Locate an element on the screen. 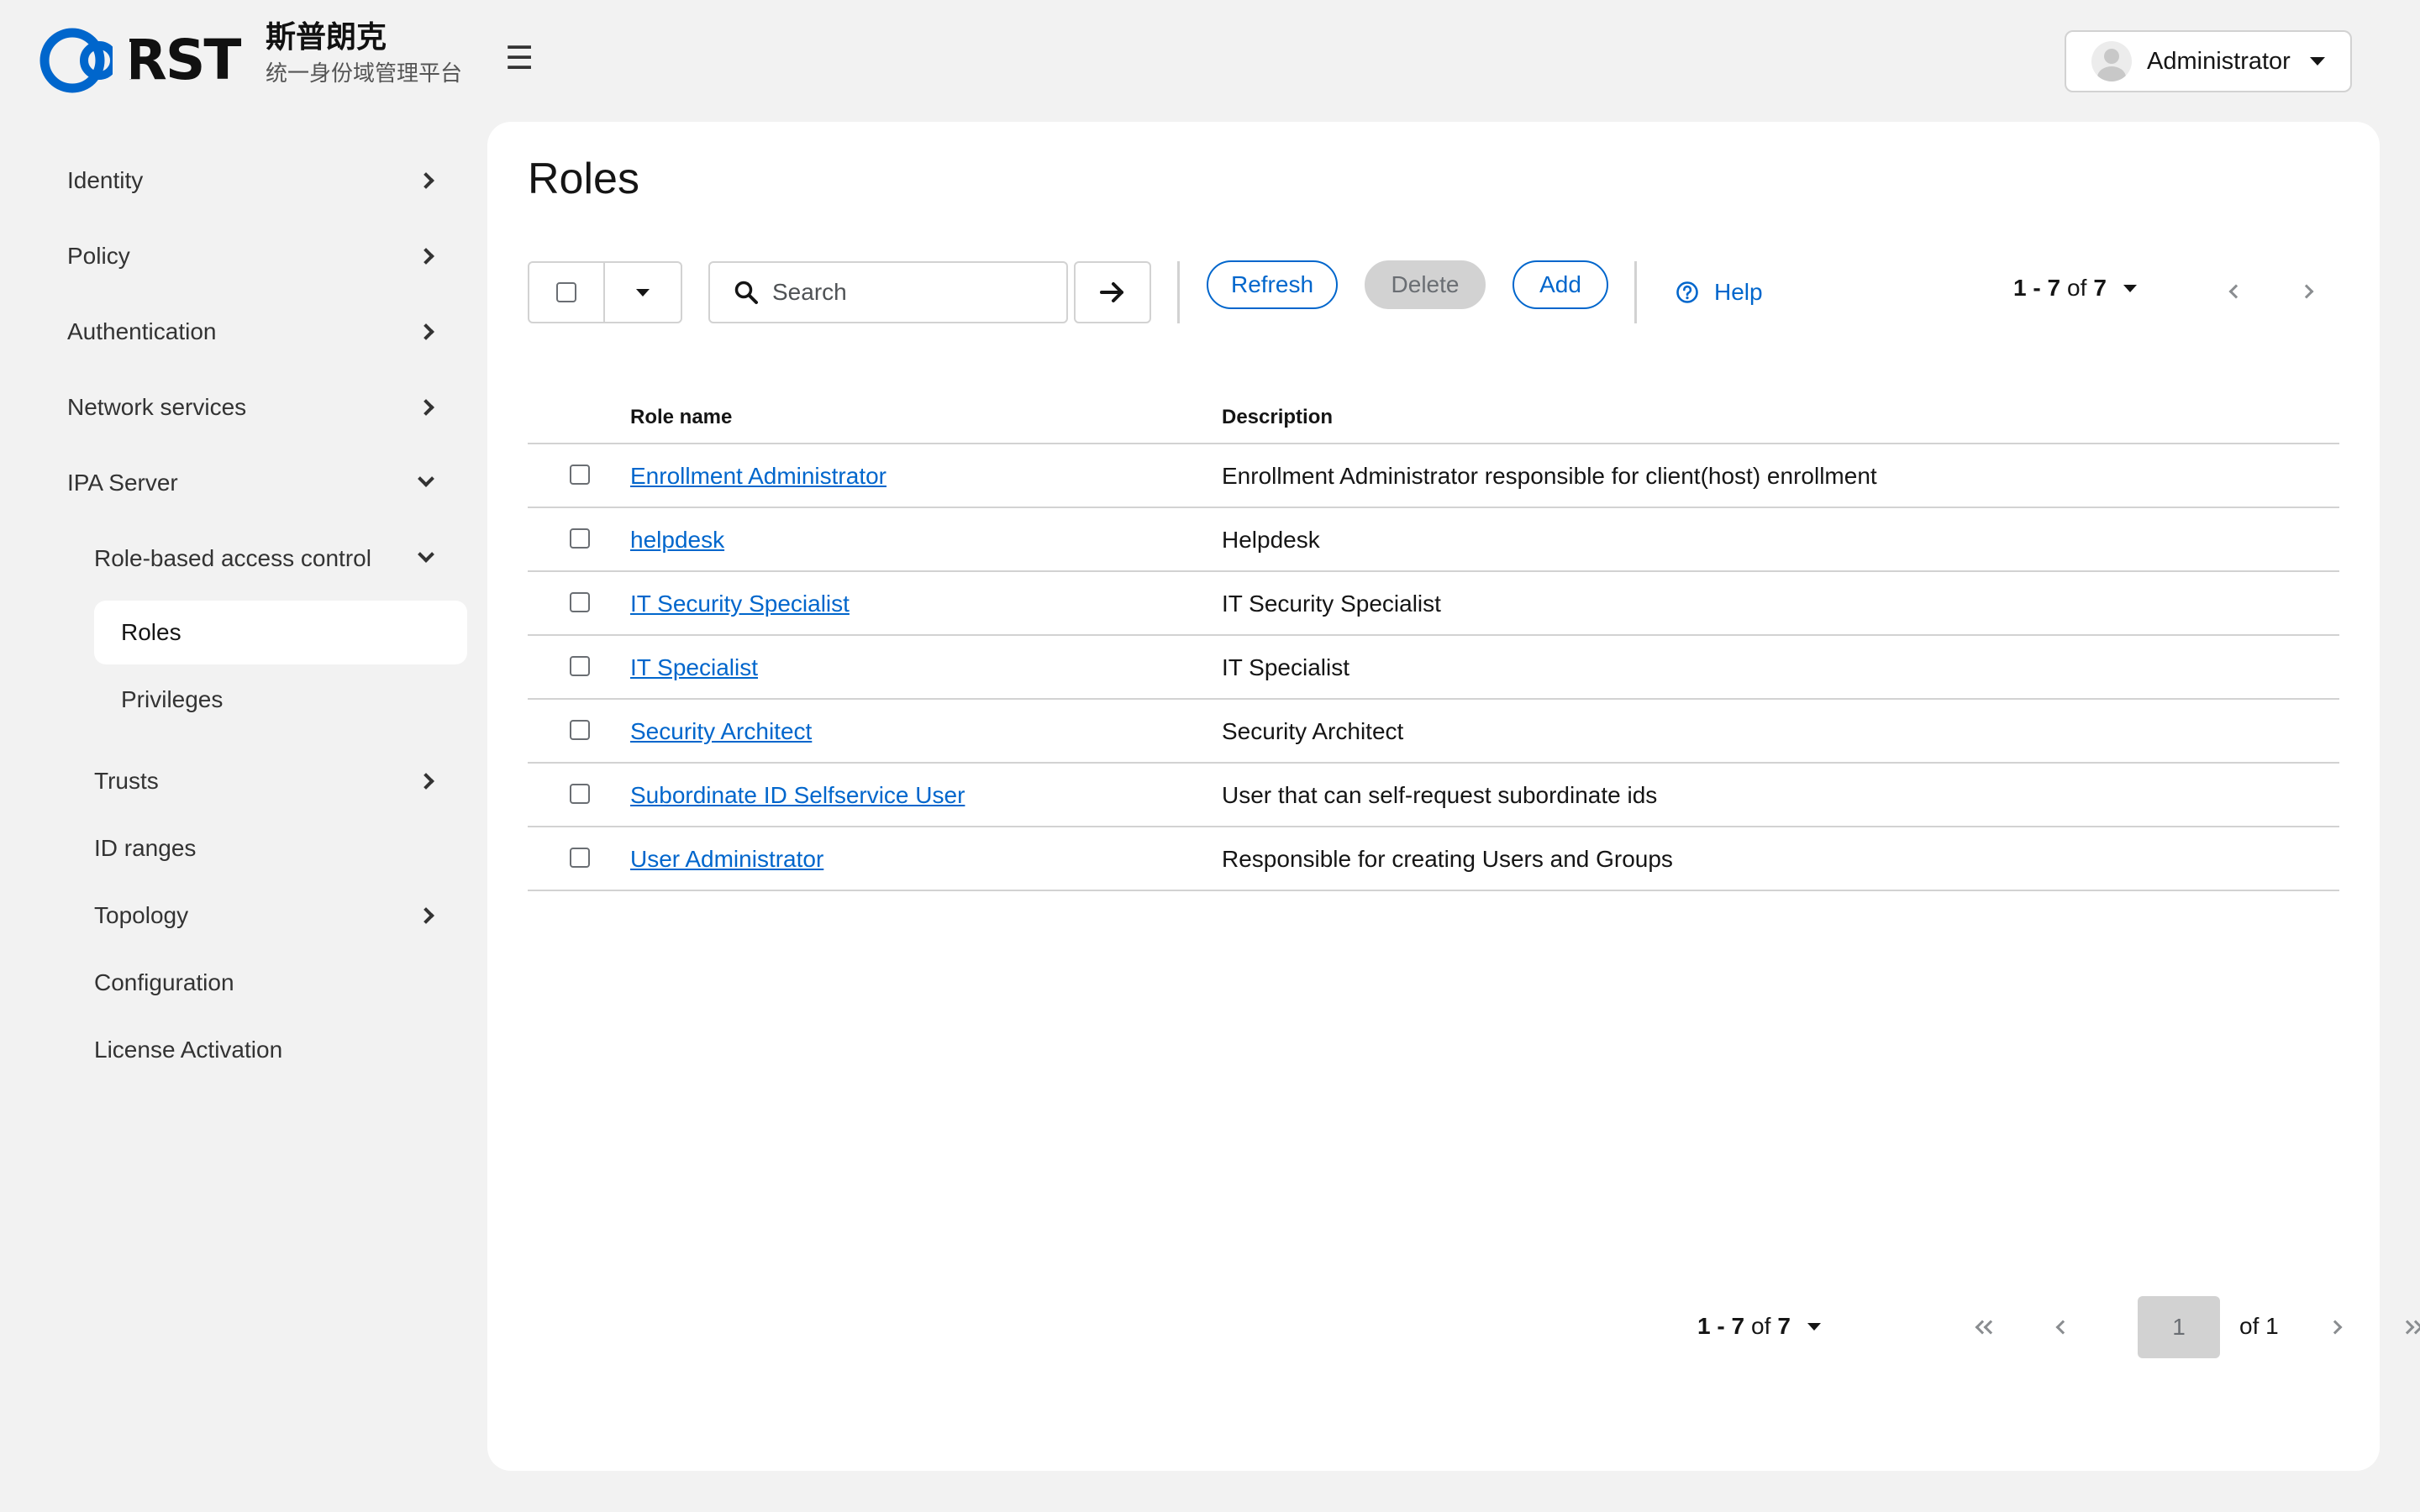 This screenshot has height=1512, width=2420. sidebar-item-identity: Identity is located at coordinates (256, 181).